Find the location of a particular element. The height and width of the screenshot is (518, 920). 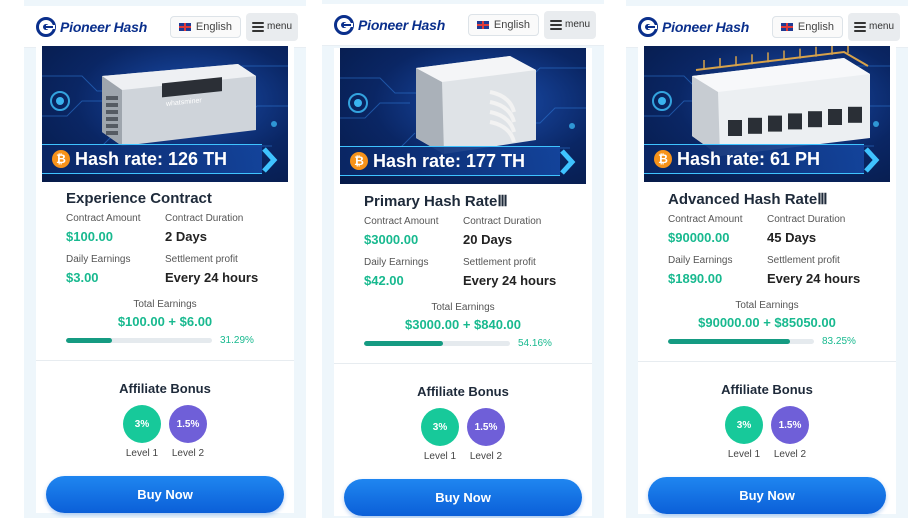

contract-duration-value: 2 Days is located at coordinates (186, 236).